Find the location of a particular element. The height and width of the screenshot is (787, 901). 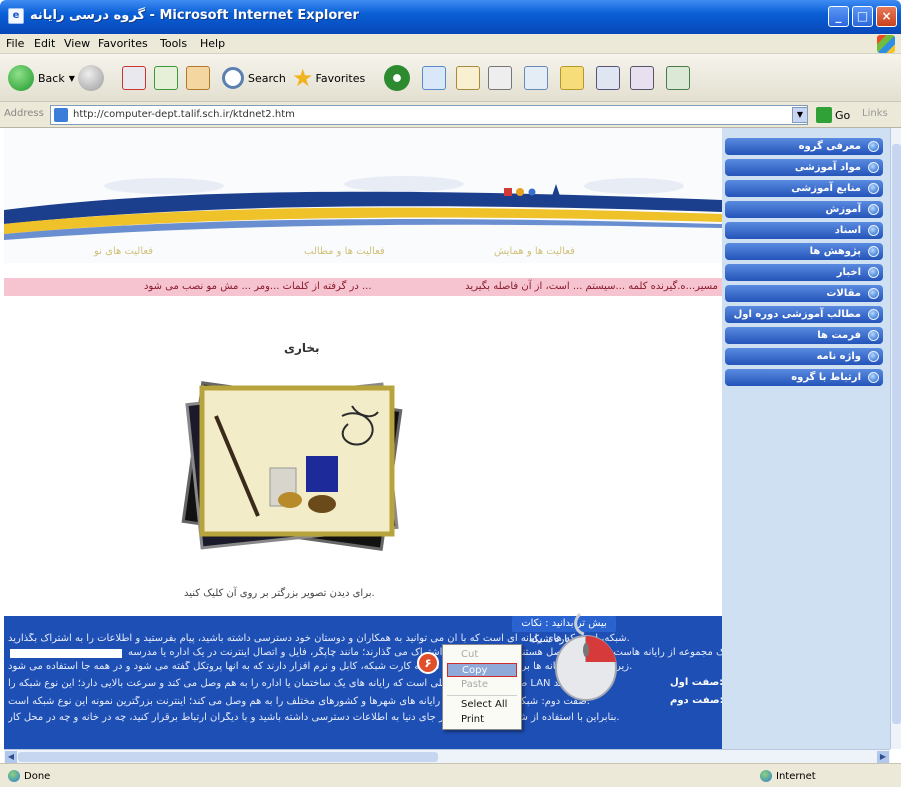

sidebar-item: منابع آموزشی is located at coordinates (804, 188).